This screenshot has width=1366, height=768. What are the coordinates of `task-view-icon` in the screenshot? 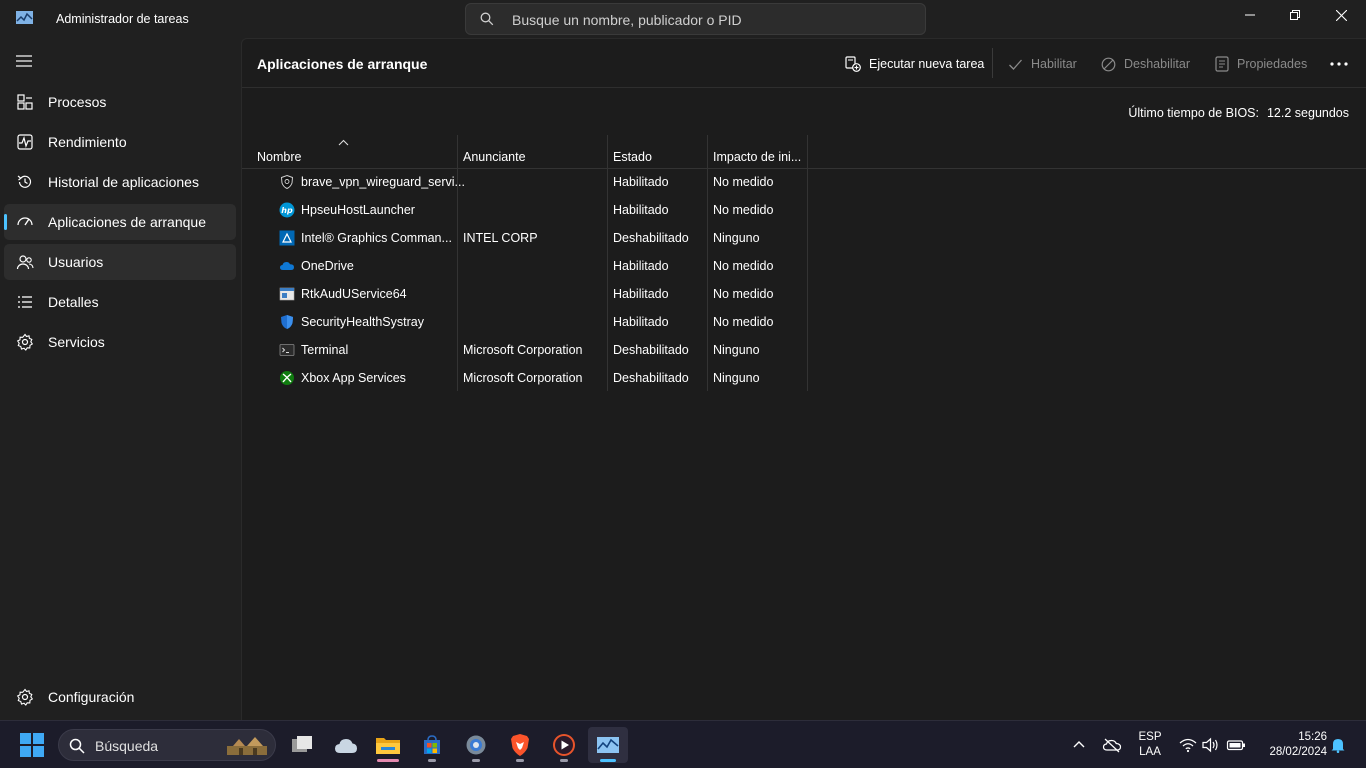 It's located at (302, 744).